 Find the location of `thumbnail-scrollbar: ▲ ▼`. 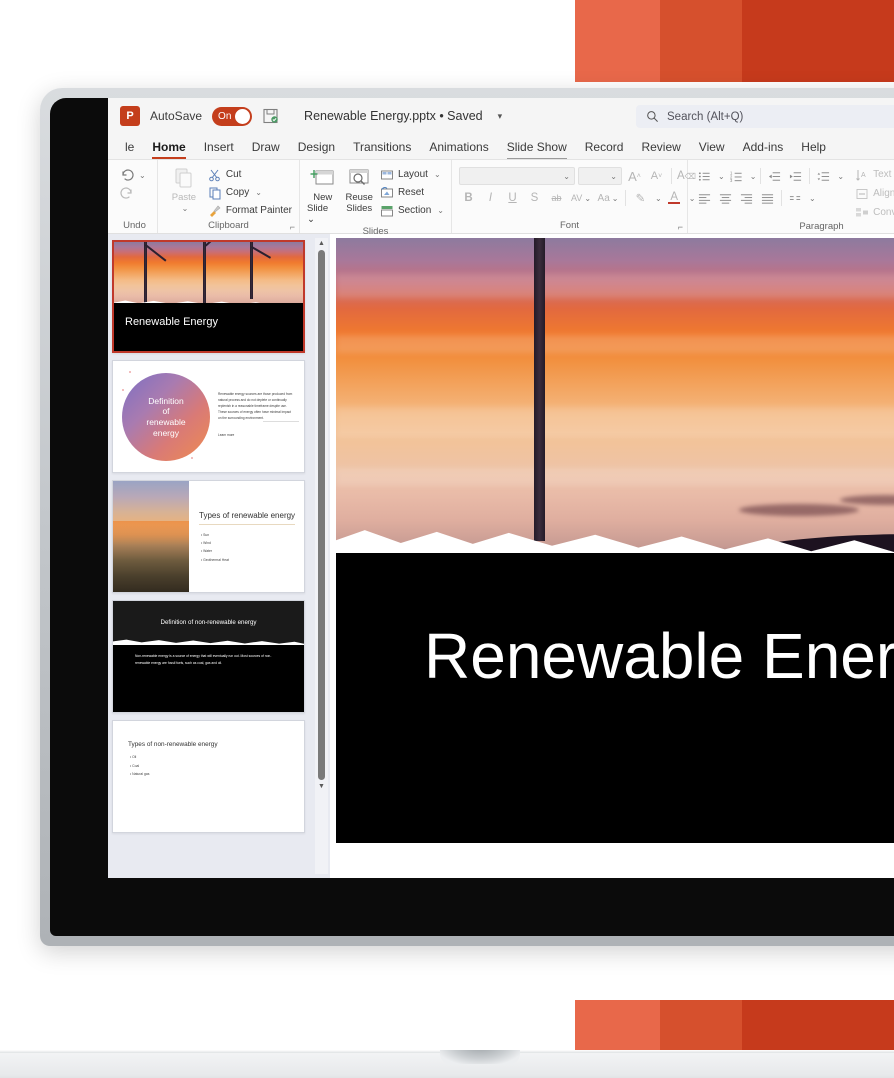

thumbnail-scrollbar: ▲ ▼ is located at coordinates (321, 556).